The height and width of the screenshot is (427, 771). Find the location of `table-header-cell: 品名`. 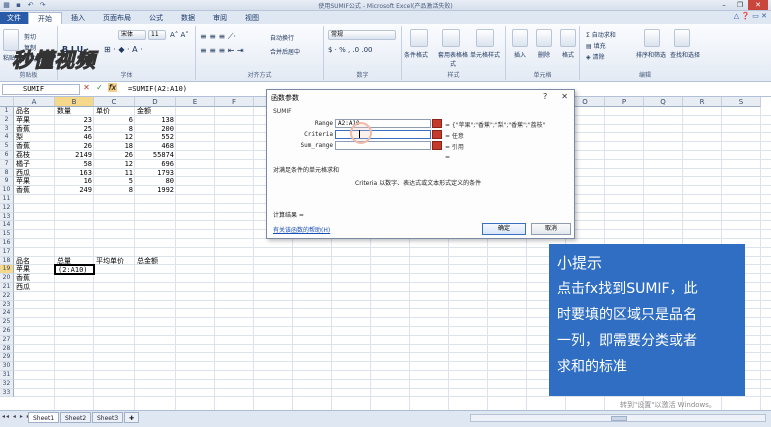

table-header-cell: 品名 is located at coordinates (34, 111).